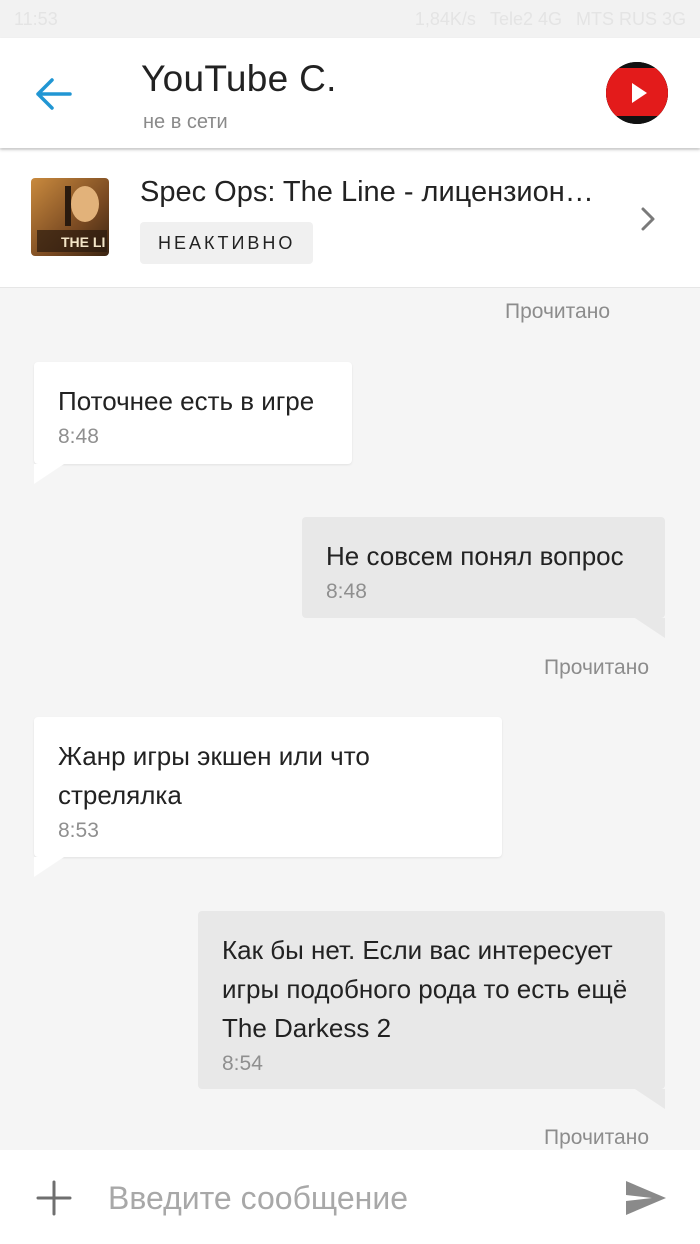 The image size is (700, 1244). I want to click on avatar, so click(637, 93).